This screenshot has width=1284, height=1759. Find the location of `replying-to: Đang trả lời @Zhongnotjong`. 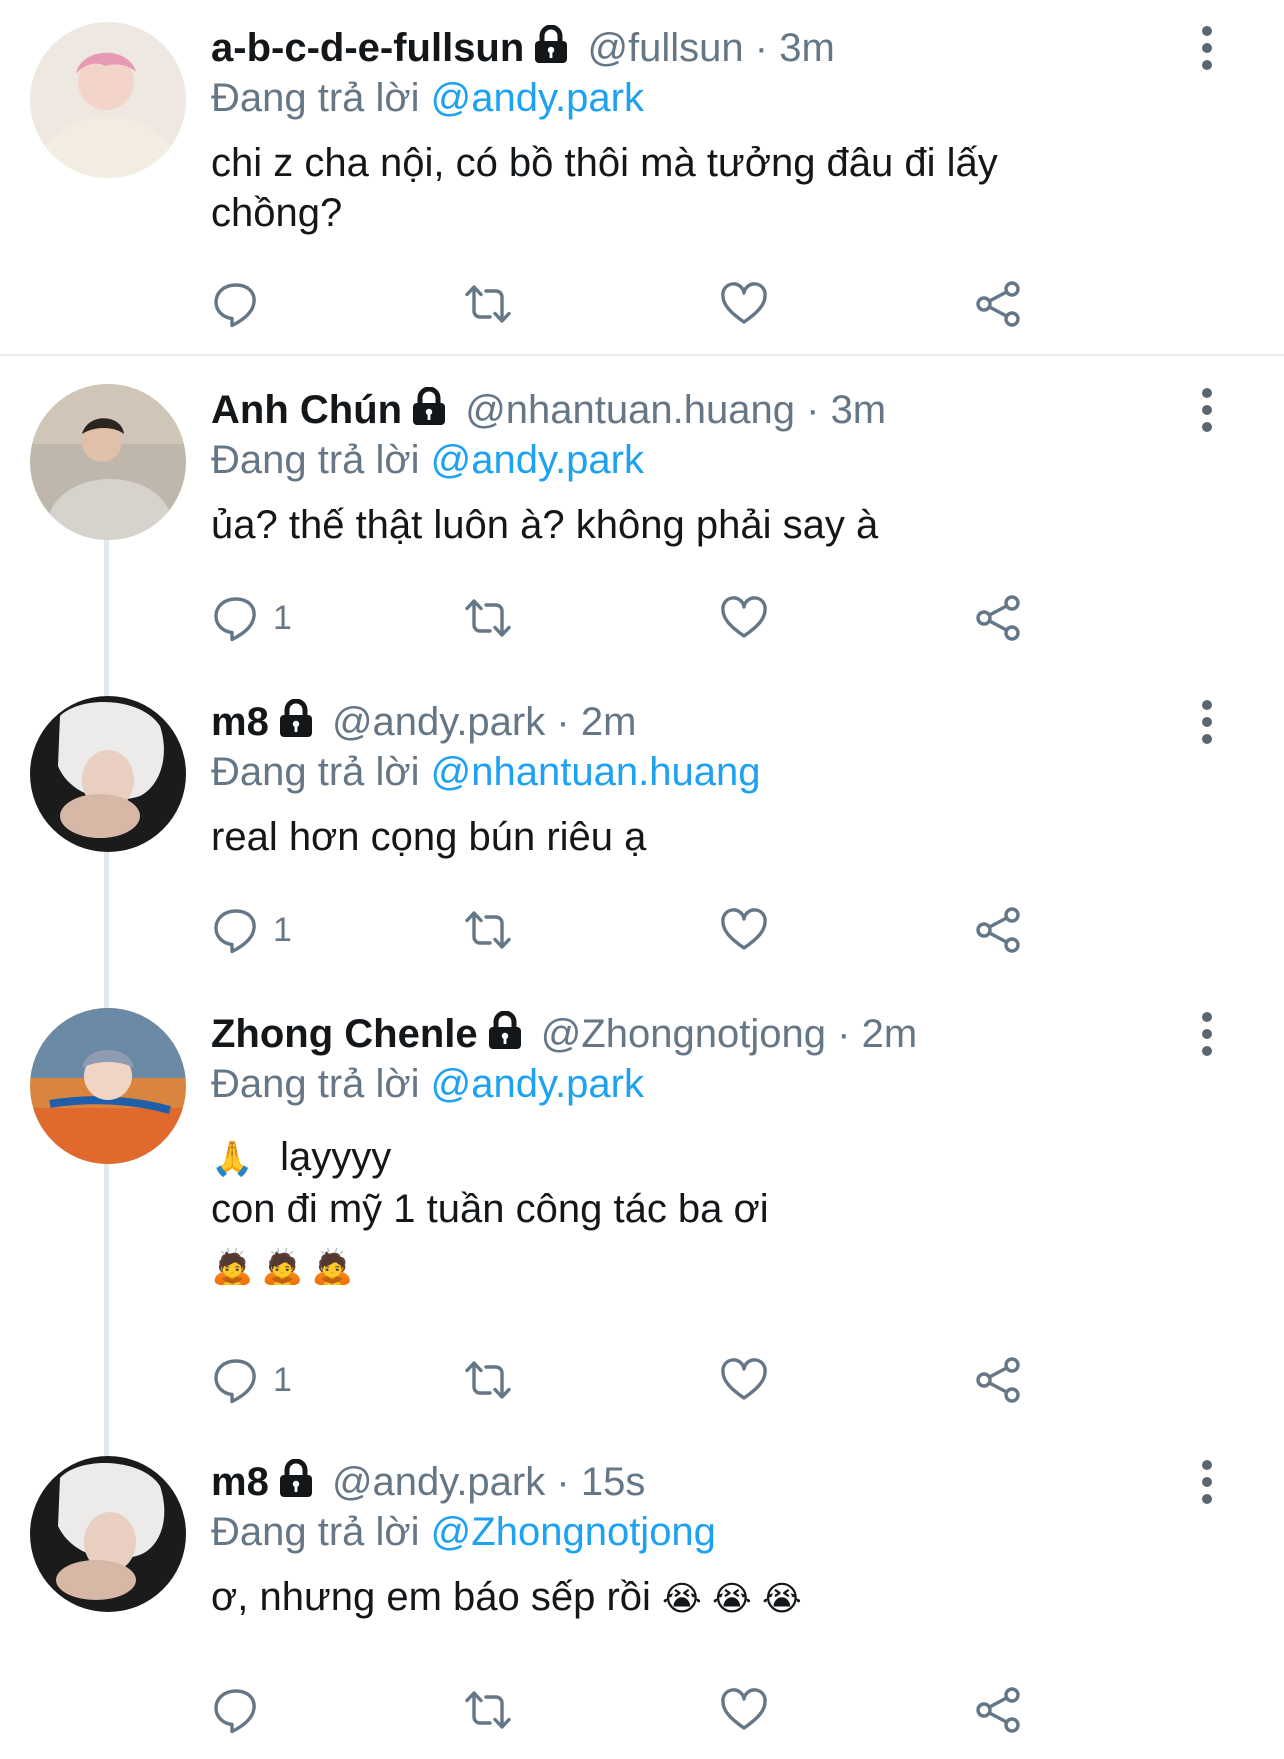

replying-to: Đang trả lời @Zhongnotjong is located at coordinates (711, 1532).